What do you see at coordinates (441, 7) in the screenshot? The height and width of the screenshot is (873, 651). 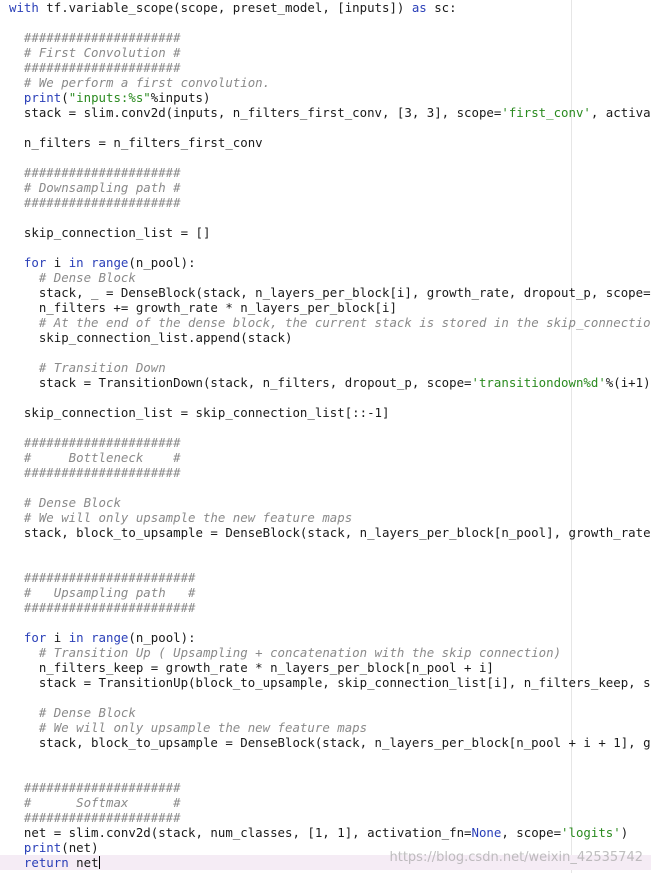 I see `code-token: sc:` at bounding box center [441, 7].